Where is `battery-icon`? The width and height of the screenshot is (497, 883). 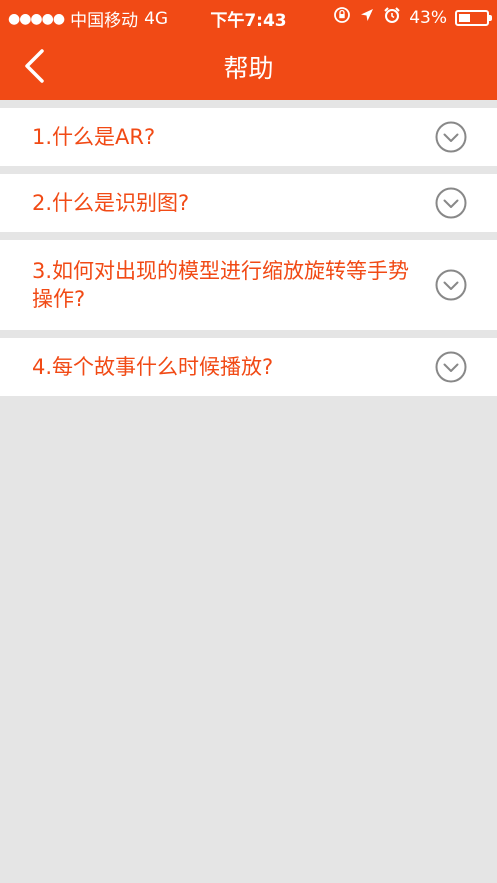
battery-icon is located at coordinates (473, 17).